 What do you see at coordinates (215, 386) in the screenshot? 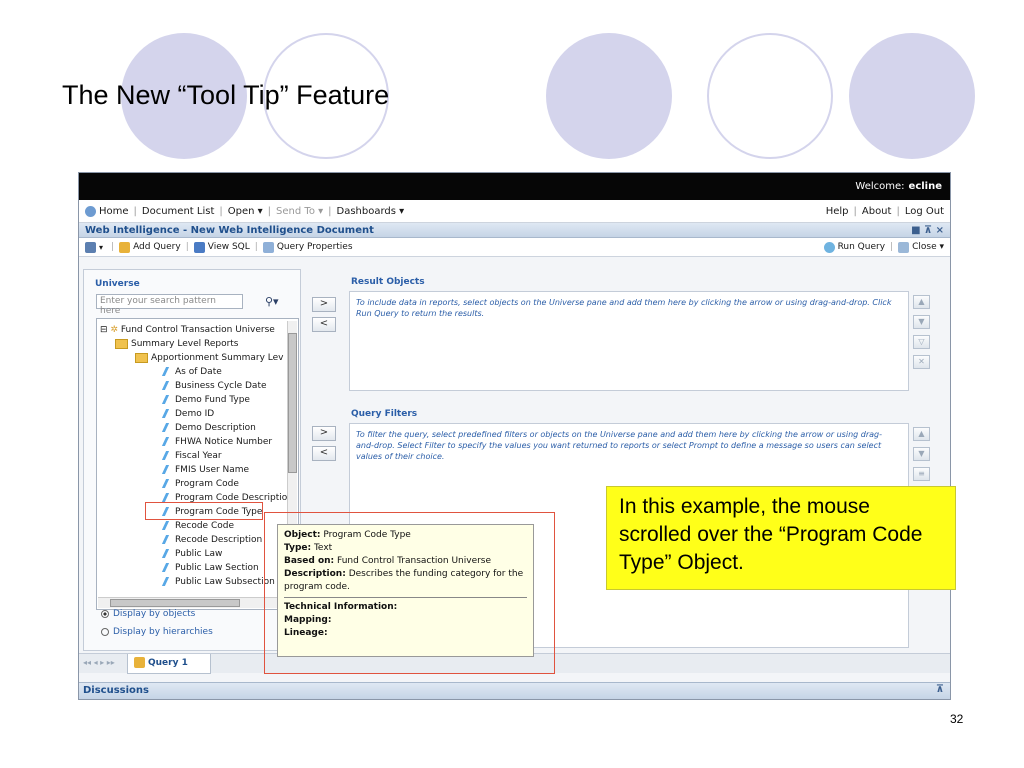
I see `tree-item: Business Cycle Date` at bounding box center [215, 386].